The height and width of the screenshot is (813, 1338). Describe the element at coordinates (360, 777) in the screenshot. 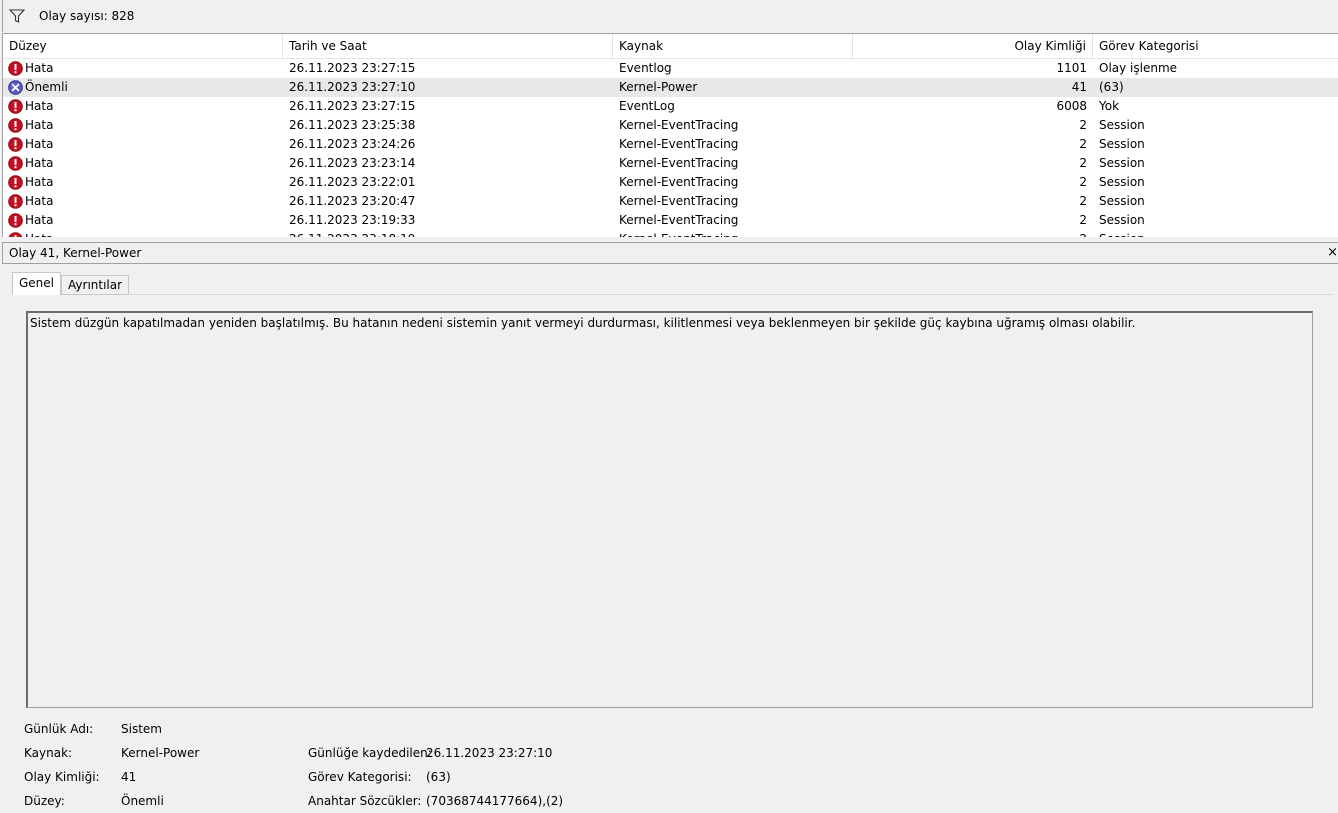

I see `task-category-label: Görev Kategorisi:` at that location.